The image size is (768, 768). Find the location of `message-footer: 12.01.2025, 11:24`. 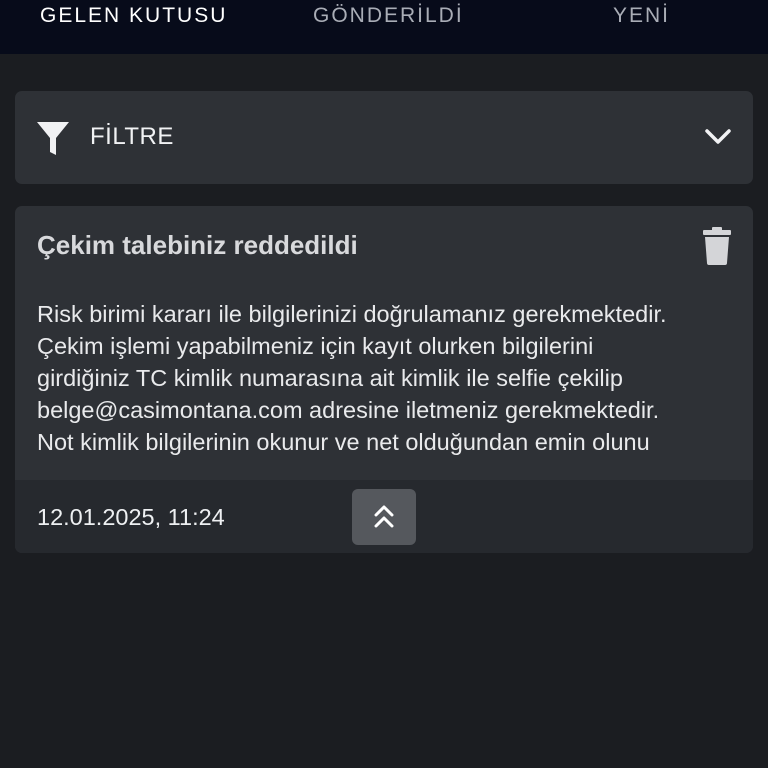

message-footer: 12.01.2025, 11:24 is located at coordinates (384, 516).